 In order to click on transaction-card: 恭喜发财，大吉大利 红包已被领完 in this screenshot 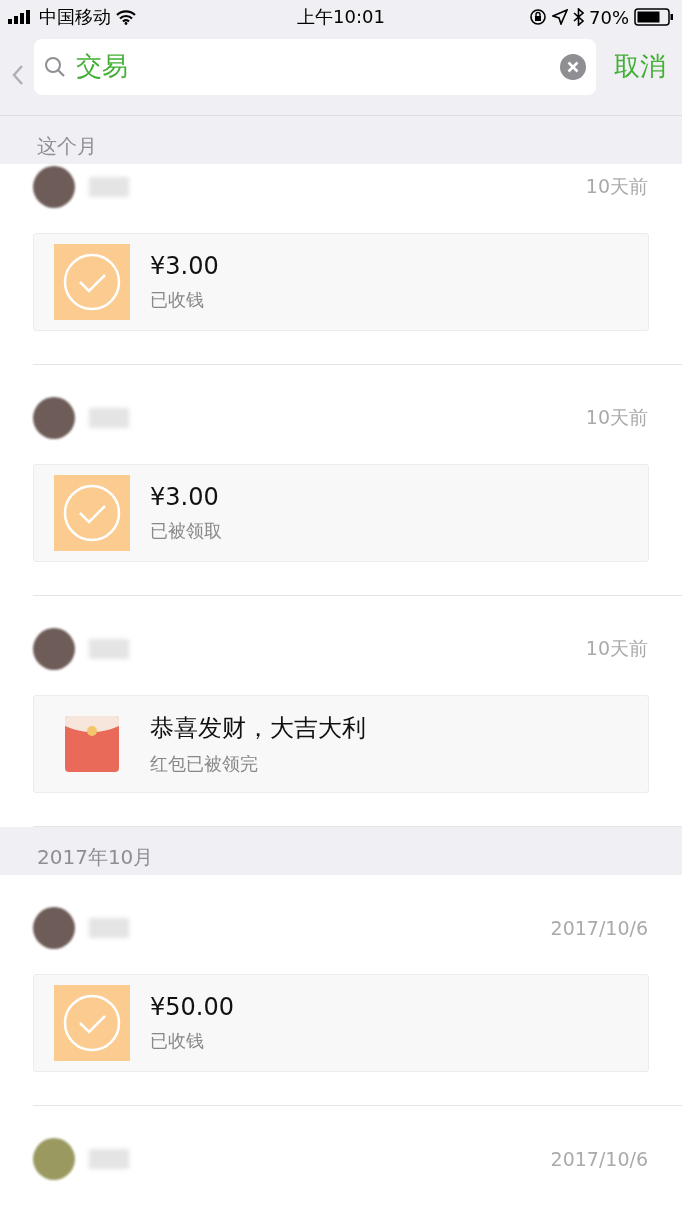, I will do `click(341, 744)`.